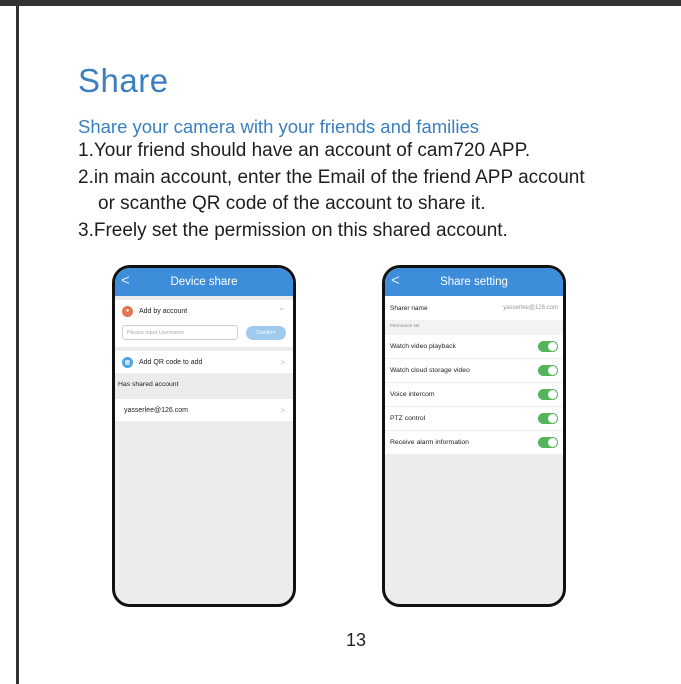 The width and height of the screenshot is (681, 684). Describe the element at coordinates (474, 347) in the screenshot. I see `permission-row-playback: Watch video playback` at that location.